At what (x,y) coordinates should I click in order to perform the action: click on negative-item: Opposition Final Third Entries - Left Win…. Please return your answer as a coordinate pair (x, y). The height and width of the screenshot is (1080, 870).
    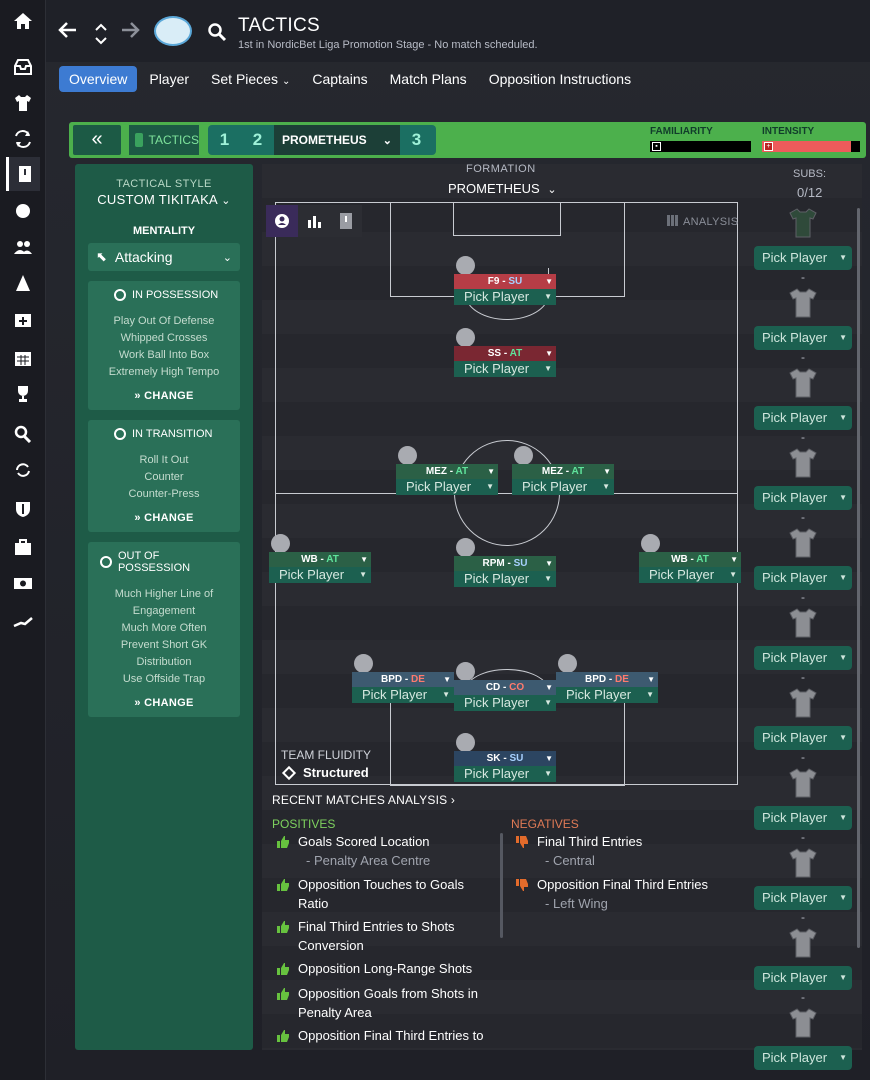
    Looking at the image, I should click on (611, 894).